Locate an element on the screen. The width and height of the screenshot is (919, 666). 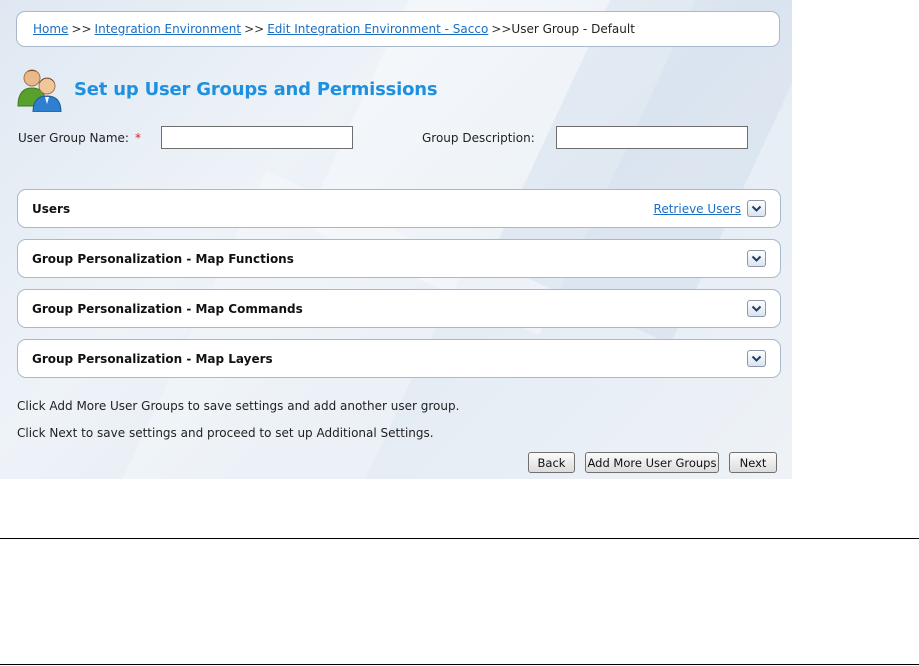
map-layers-expand-button is located at coordinates (756, 358).